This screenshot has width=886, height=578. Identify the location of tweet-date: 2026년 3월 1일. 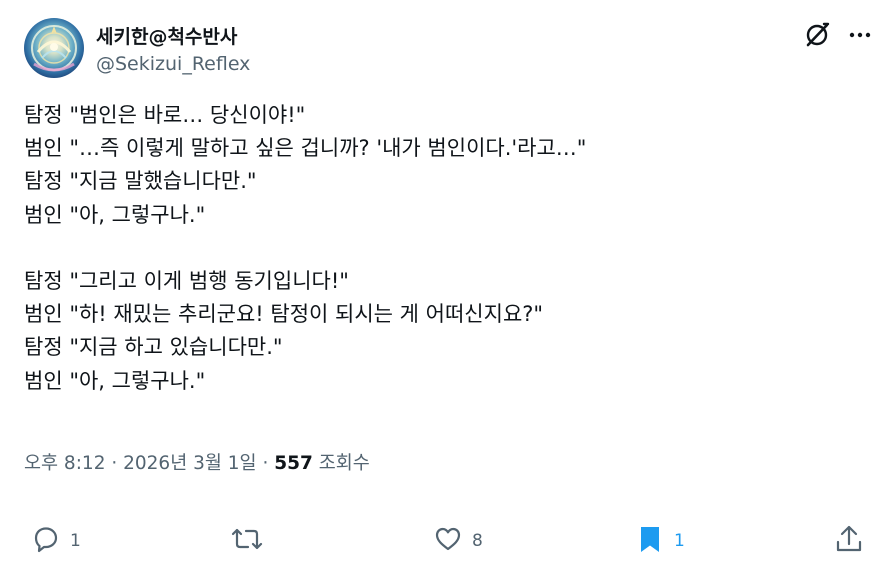
(189, 463).